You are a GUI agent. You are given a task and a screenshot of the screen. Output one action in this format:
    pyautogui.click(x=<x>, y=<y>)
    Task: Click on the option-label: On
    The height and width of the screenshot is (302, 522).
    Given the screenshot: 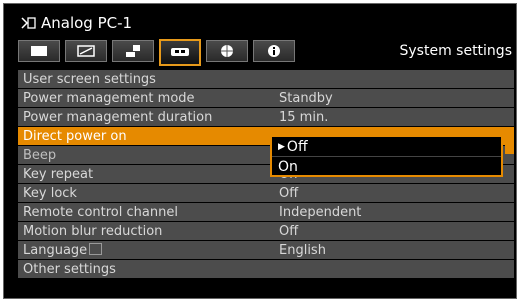 What is the action you would take?
    pyautogui.click(x=288, y=166)
    